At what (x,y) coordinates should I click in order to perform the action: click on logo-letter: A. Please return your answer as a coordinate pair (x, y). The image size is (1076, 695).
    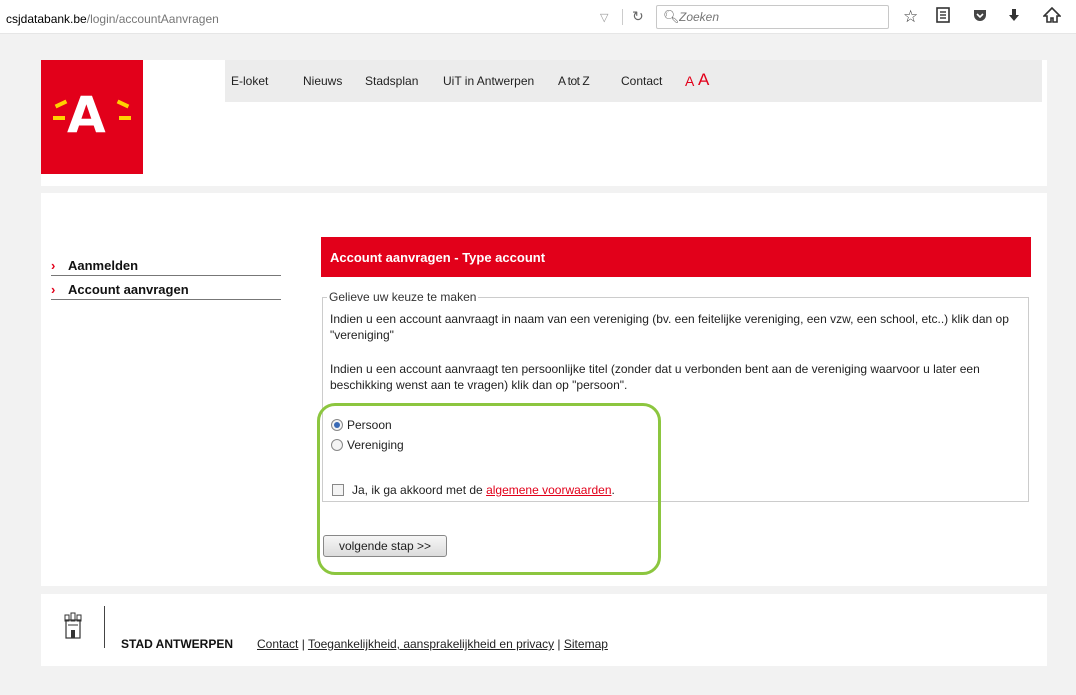
    Looking at the image, I should click on (86, 115).